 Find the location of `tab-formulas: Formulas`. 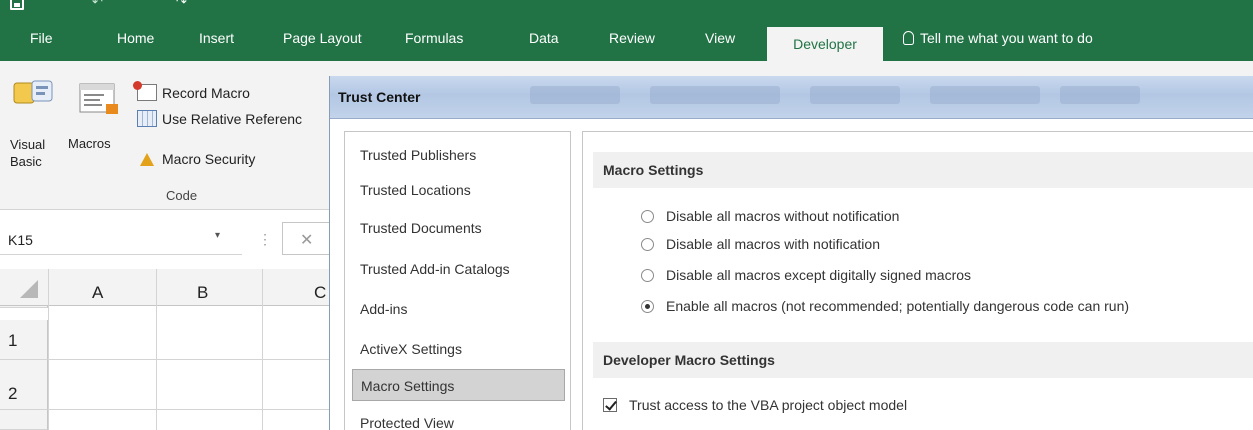

tab-formulas: Formulas is located at coordinates (434, 38).